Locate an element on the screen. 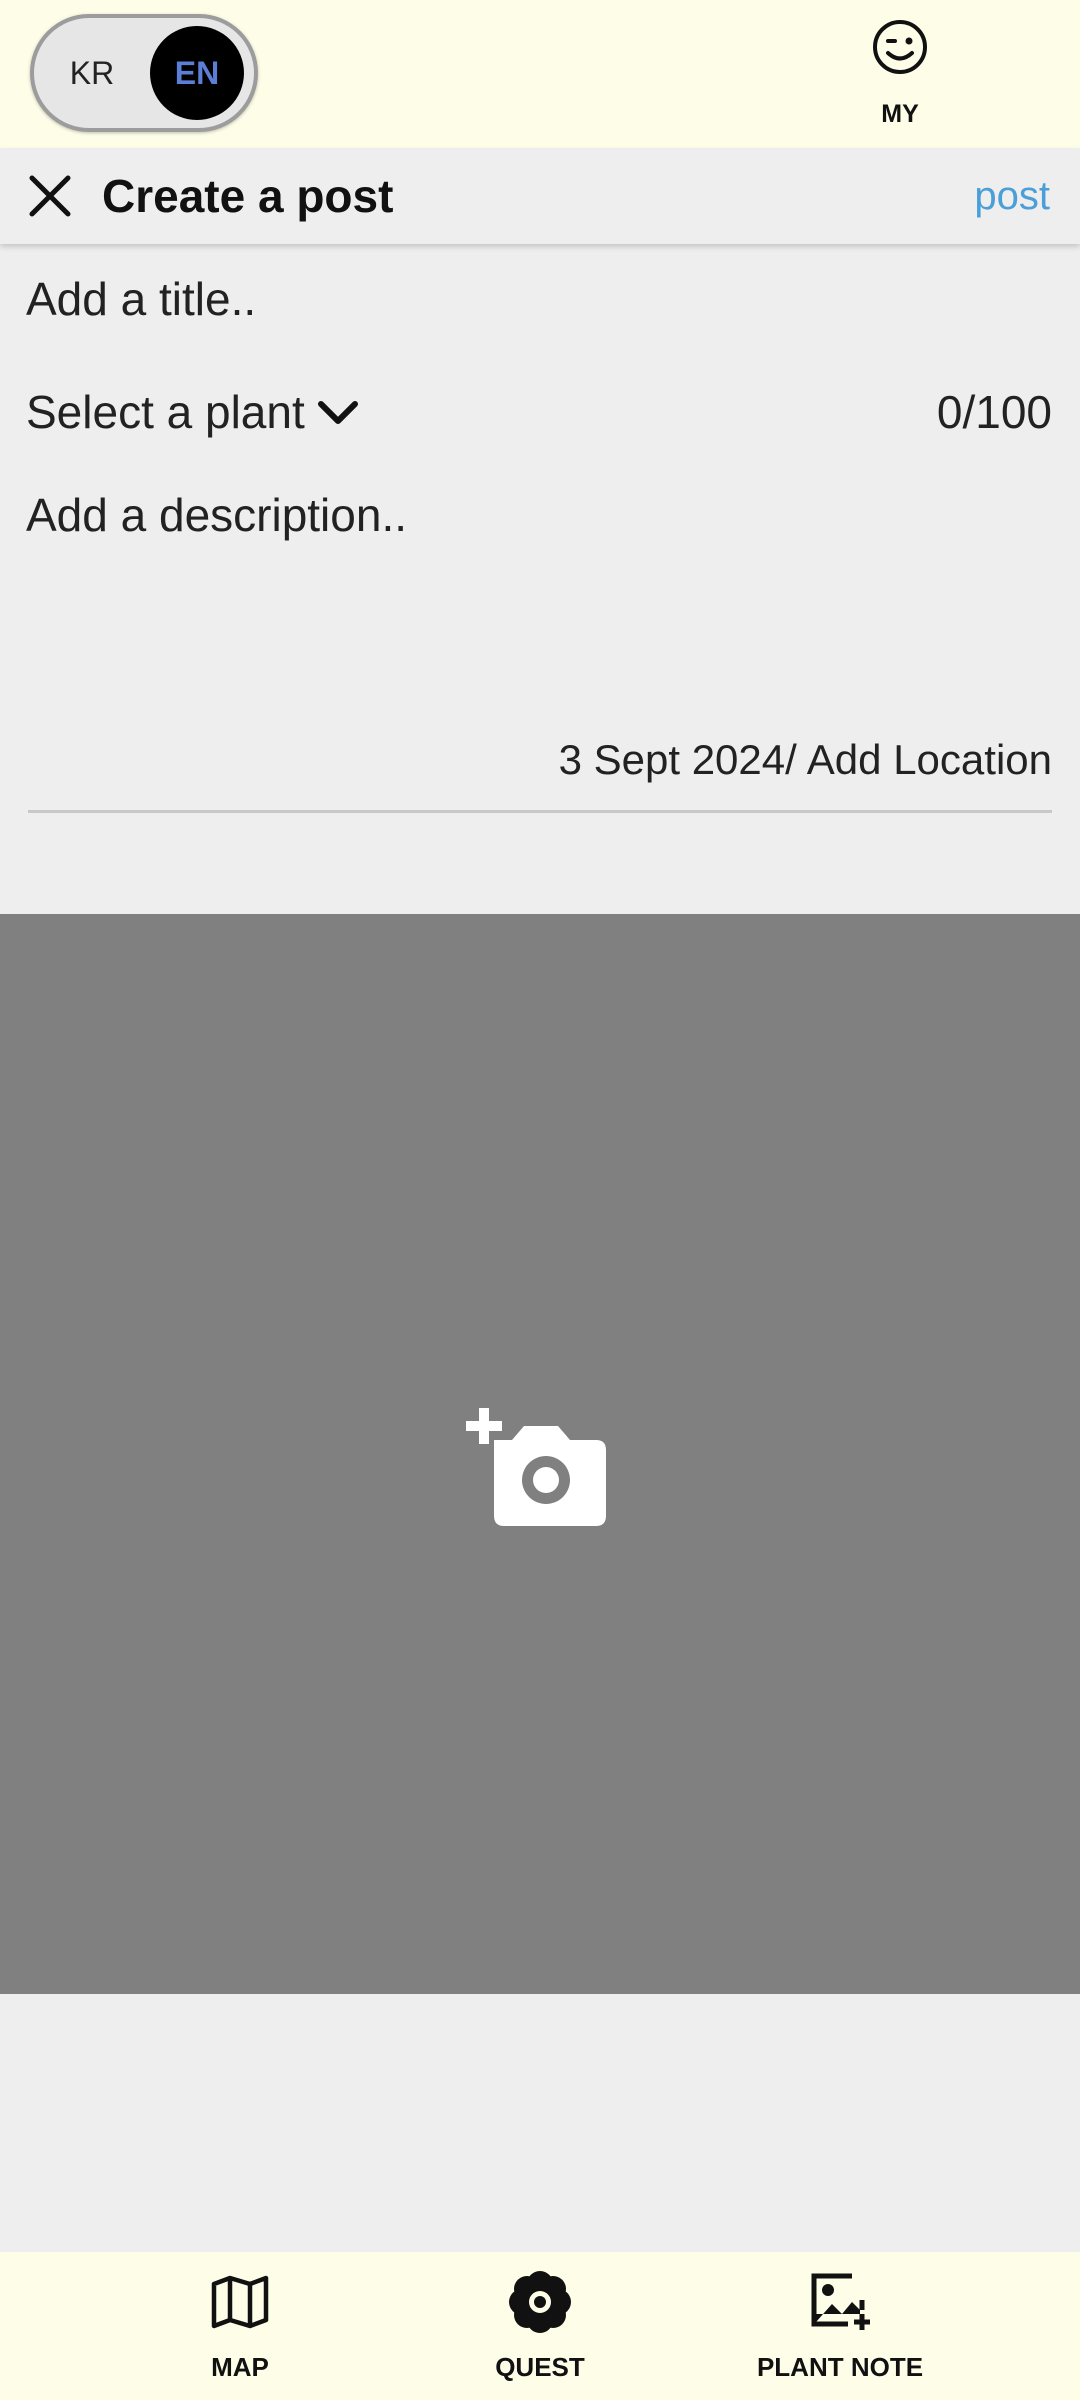 The image size is (1080, 2400). nav-plant-note: PLANT NOTE is located at coordinates (840, 2330).